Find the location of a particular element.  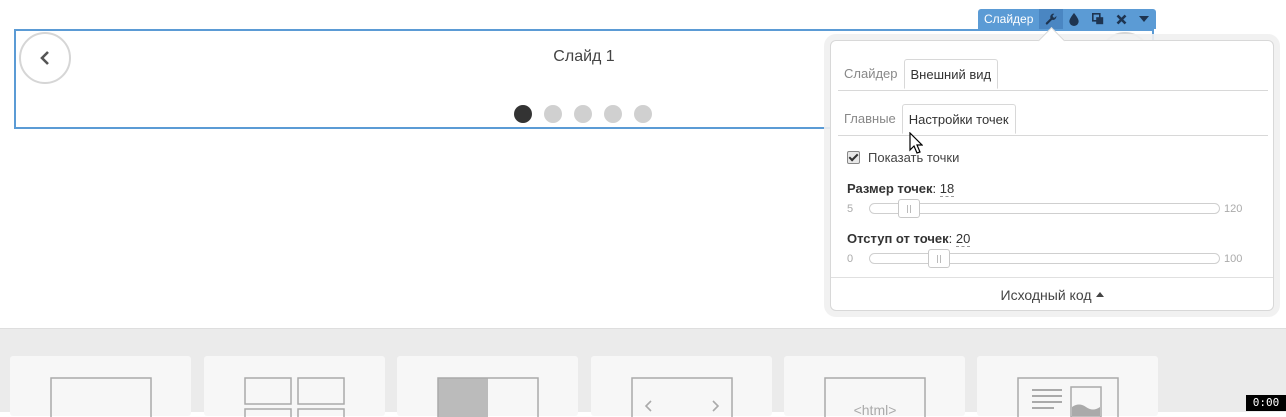

dot-size-value: 18 is located at coordinates (947, 189).